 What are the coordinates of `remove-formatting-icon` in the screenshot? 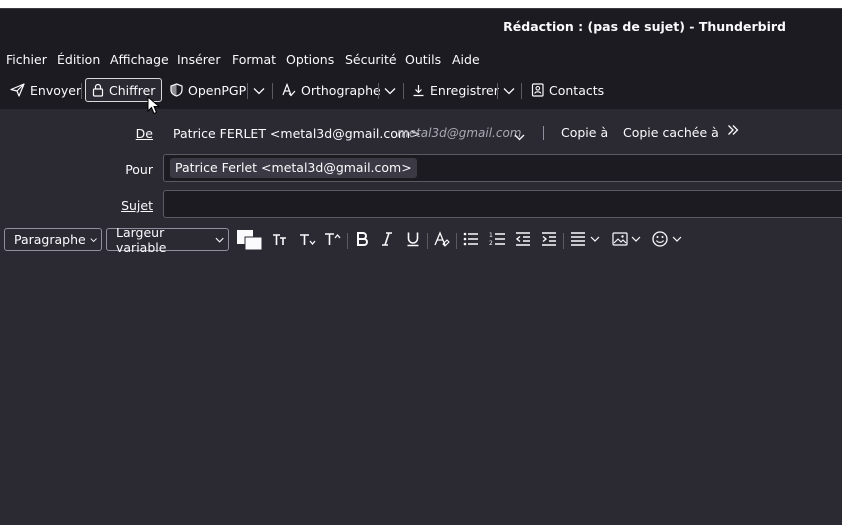 It's located at (442, 240).